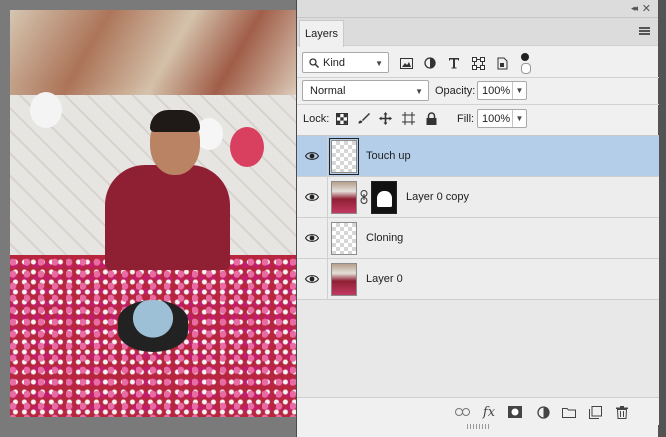 Image resolution: width=666 pixels, height=437 pixels. What do you see at coordinates (622, 412) in the screenshot?
I see `delete-layer-icon` at bounding box center [622, 412].